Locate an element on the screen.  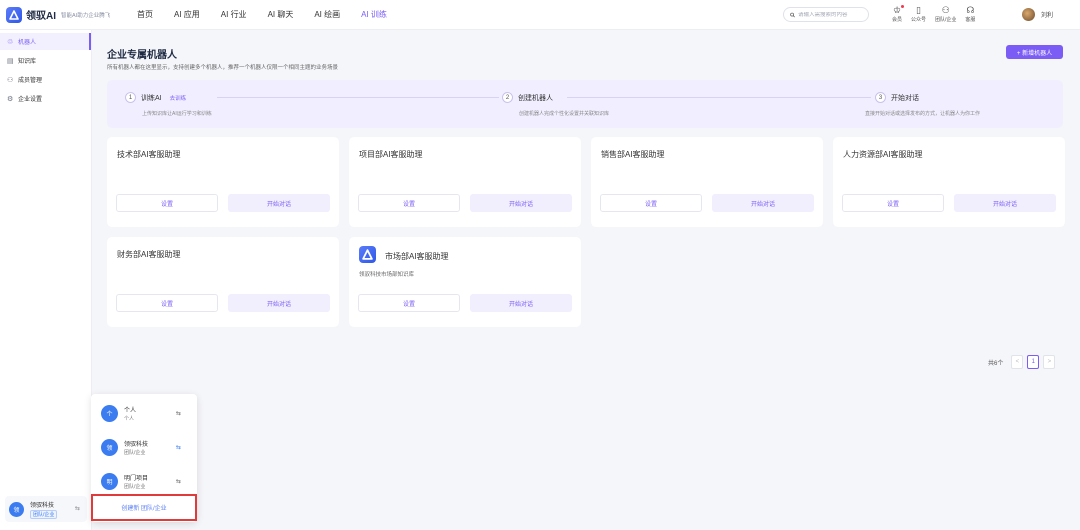
top-icon-group: ♔ 会员 ▯ 公众号 ⚇ 团队/企业 ☊ 客服 is located at coordinates (938, 14).